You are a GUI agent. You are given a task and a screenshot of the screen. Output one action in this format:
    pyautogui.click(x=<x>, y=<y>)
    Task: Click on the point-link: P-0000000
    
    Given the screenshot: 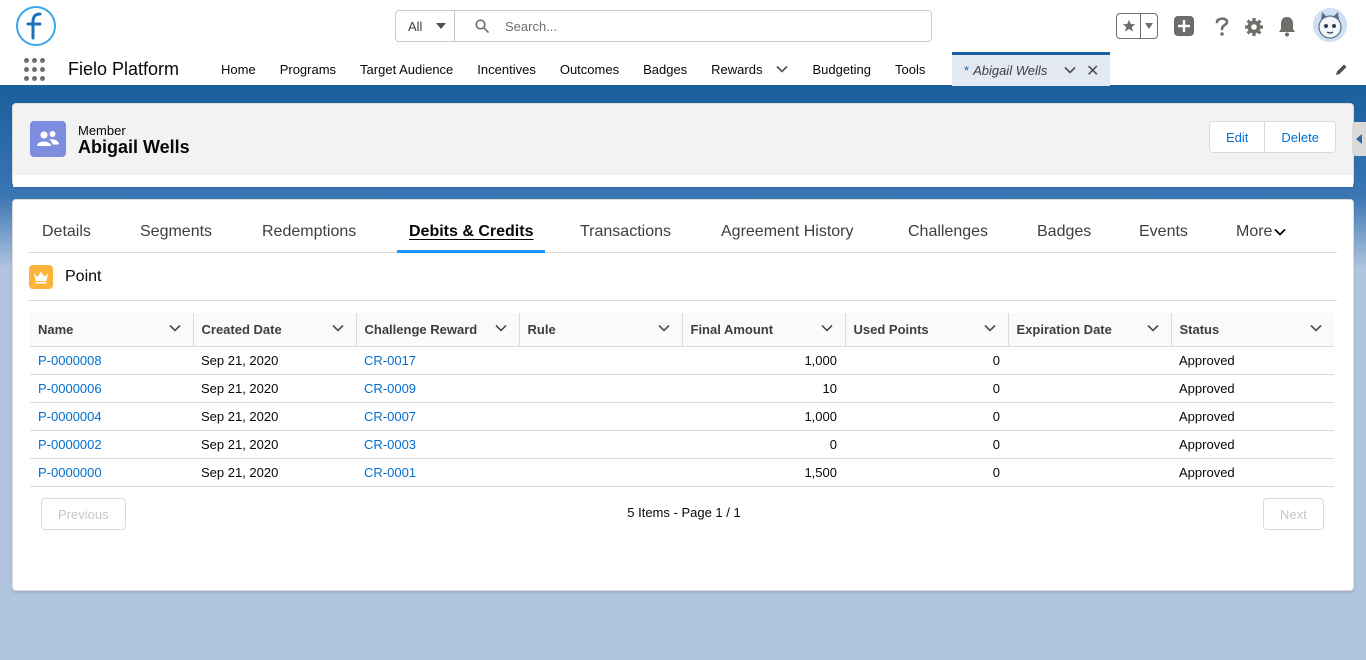 What is the action you would take?
    pyautogui.click(x=70, y=472)
    